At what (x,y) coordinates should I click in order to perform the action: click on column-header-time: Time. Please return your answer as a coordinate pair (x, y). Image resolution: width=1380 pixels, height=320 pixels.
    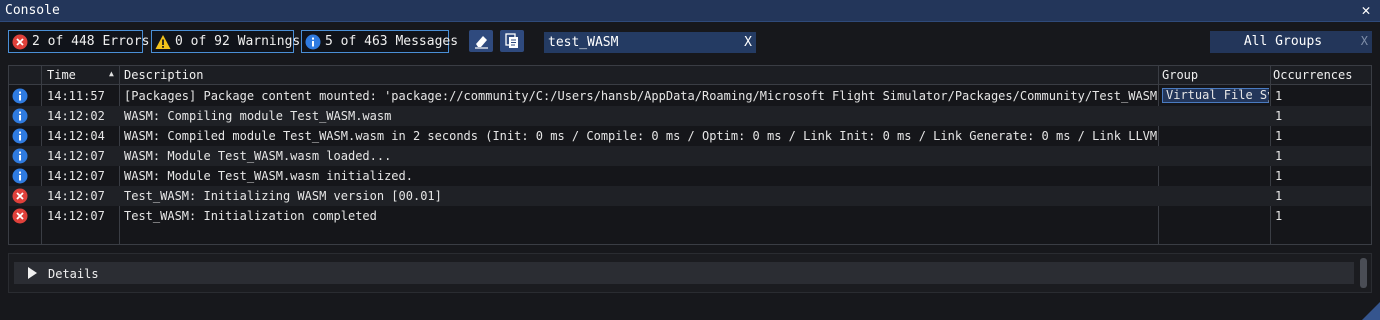
    Looking at the image, I should click on (61, 75).